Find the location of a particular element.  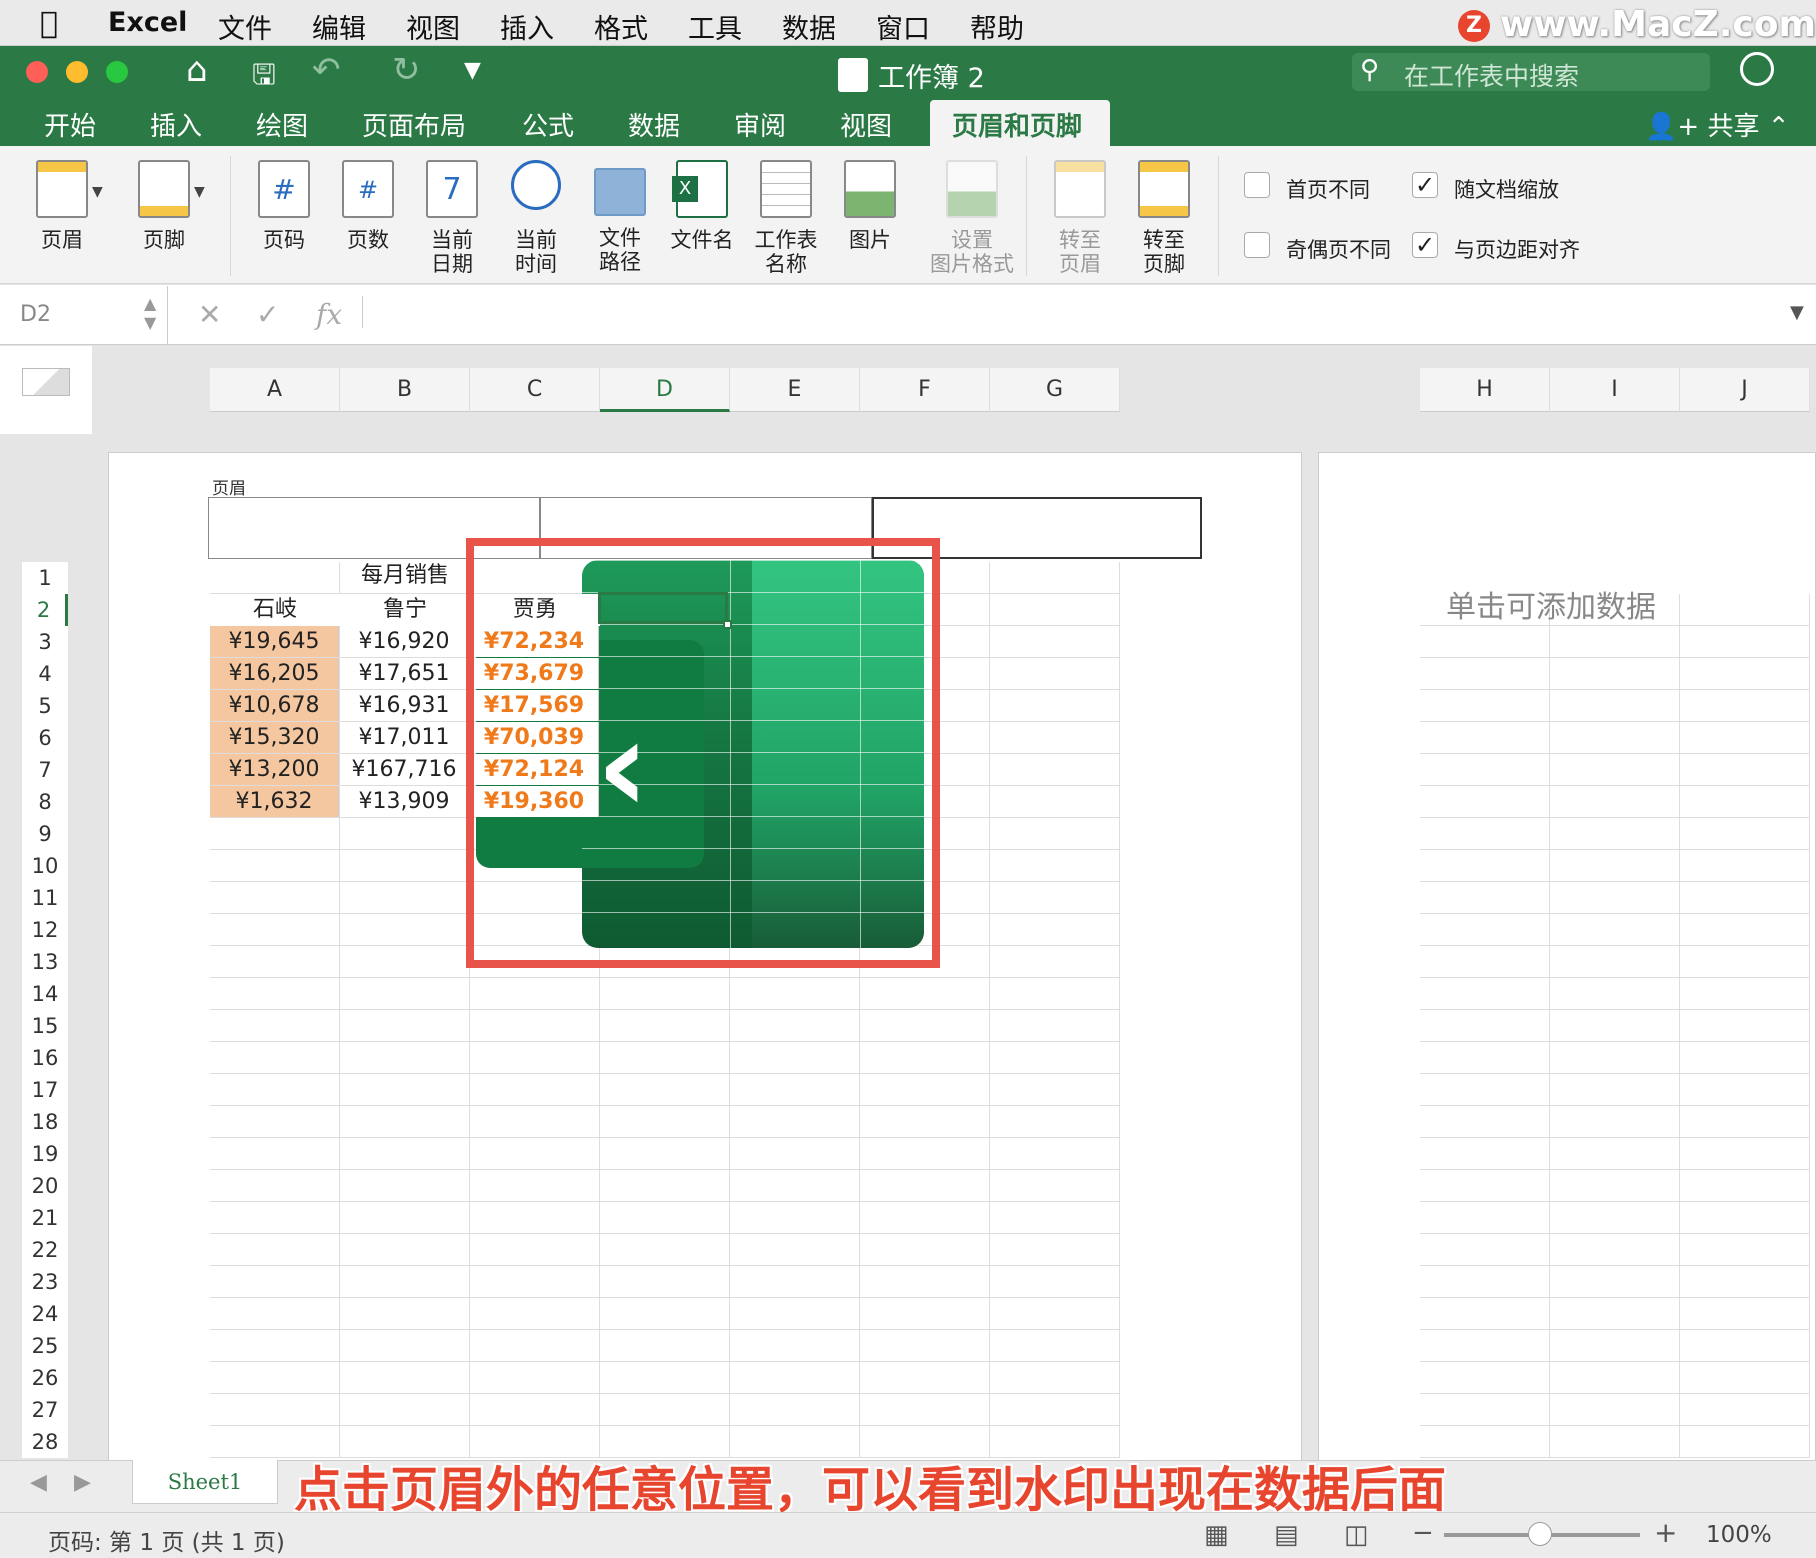

page-layout-view-icon: ▤ is located at coordinates (1286, 1535).